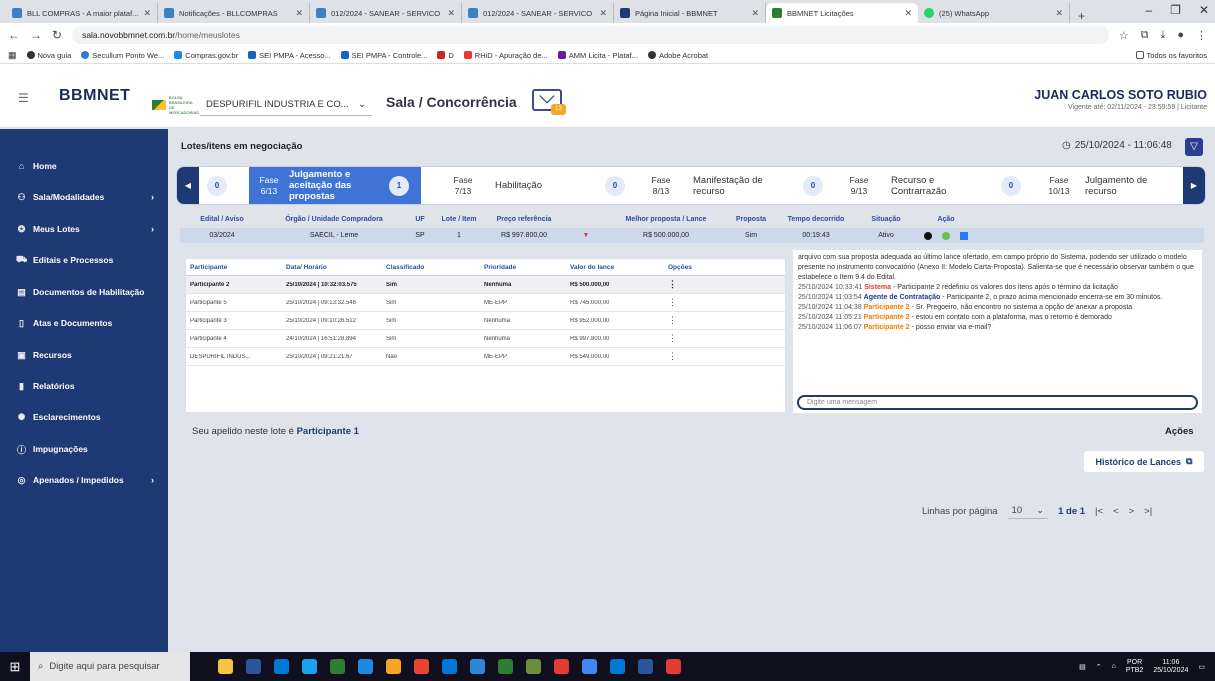 The image size is (1215, 681). I want to click on window-close-icon: ✕, so click(1204, 10).